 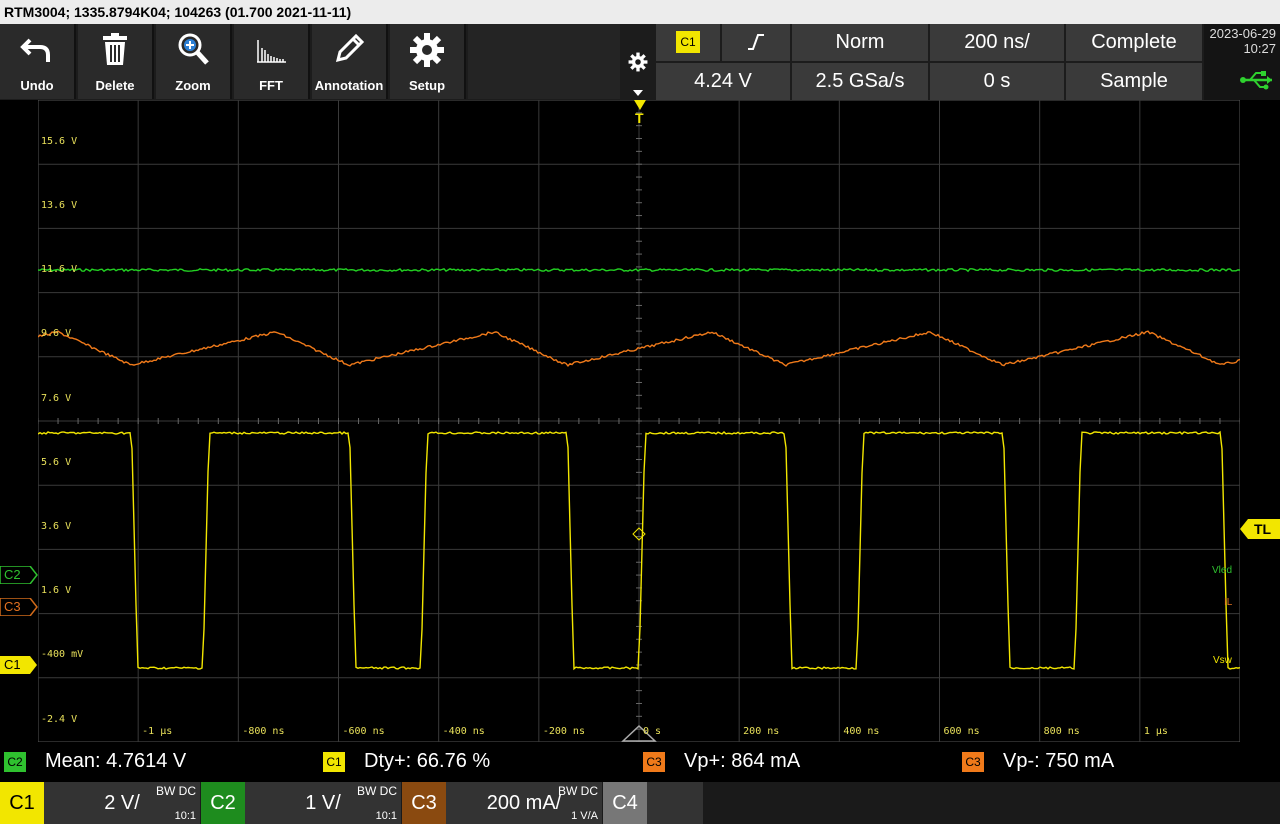 What do you see at coordinates (860, 42) in the screenshot?
I see `trigger-mode-cell: Norm` at bounding box center [860, 42].